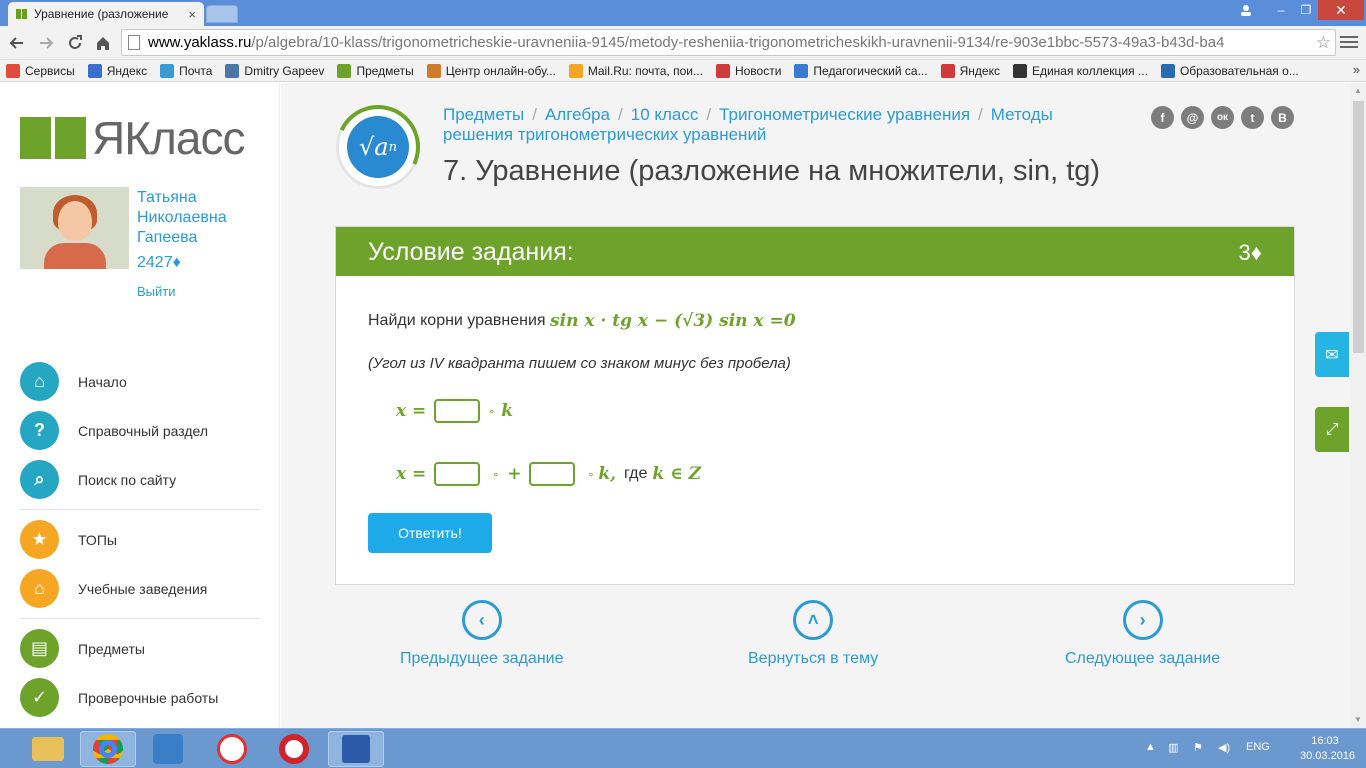 Image resolution: width=1366 pixels, height=768 pixels. Describe the element at coordinates (74, 228) in the screenshot. I see `avatar` at that location.